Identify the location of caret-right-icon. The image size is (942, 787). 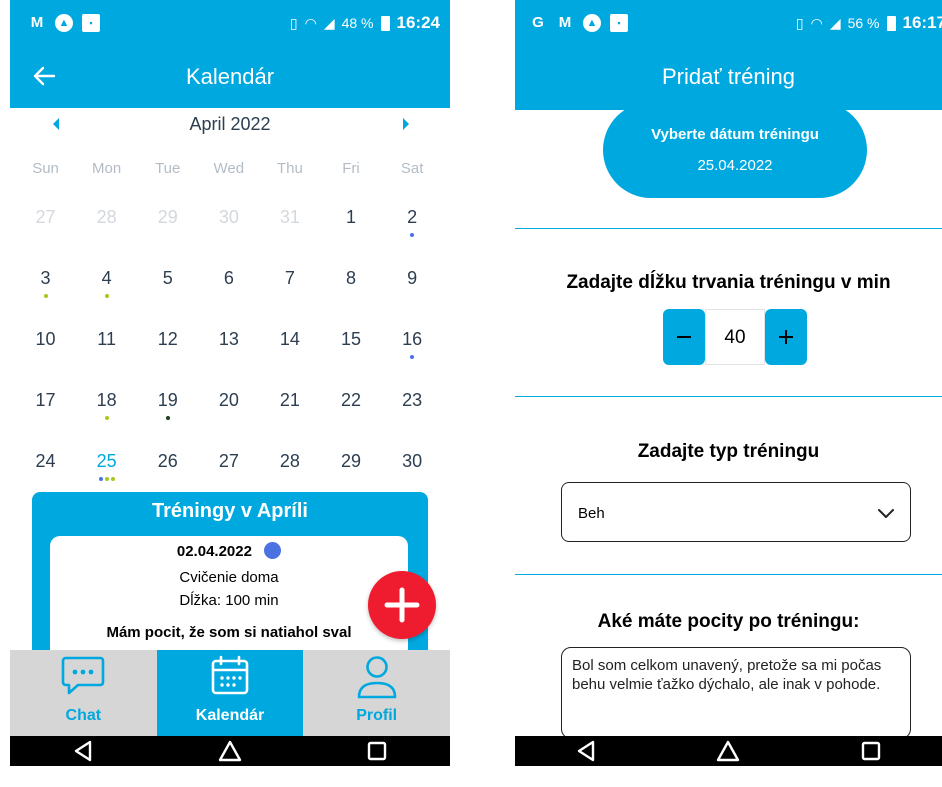
(406, 124).